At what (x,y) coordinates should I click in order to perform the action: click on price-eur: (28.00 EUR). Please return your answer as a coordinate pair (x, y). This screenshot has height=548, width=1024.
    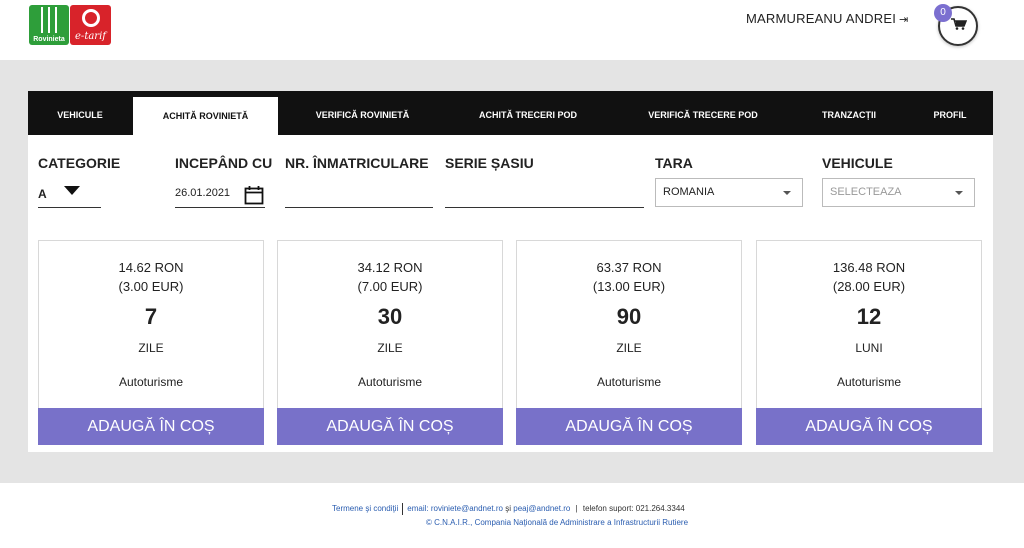
    Looking at the image, I should click on (869, 286).